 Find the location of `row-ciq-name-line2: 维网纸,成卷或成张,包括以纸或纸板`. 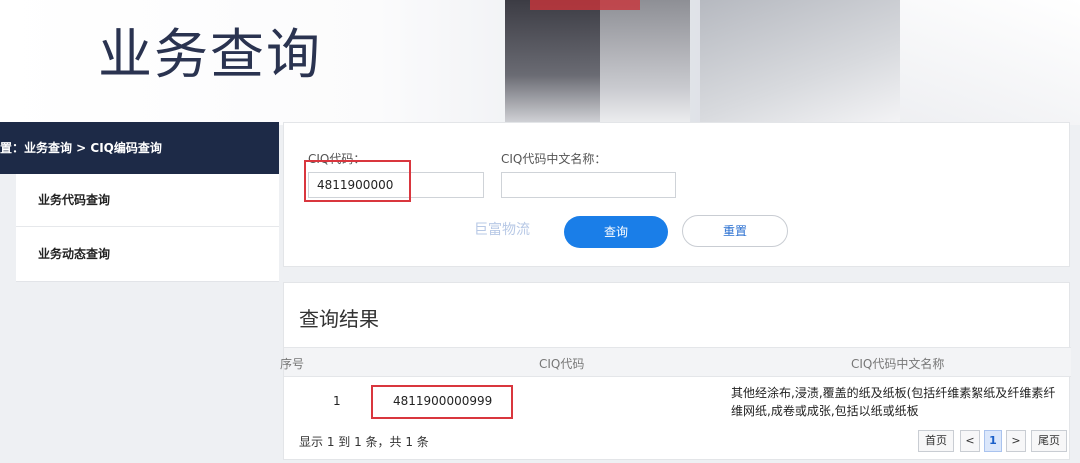

row-ciq-name-line2: 维网纸,成卷或成张,包括以纸或纸板 is located at coordinates (825, 411).